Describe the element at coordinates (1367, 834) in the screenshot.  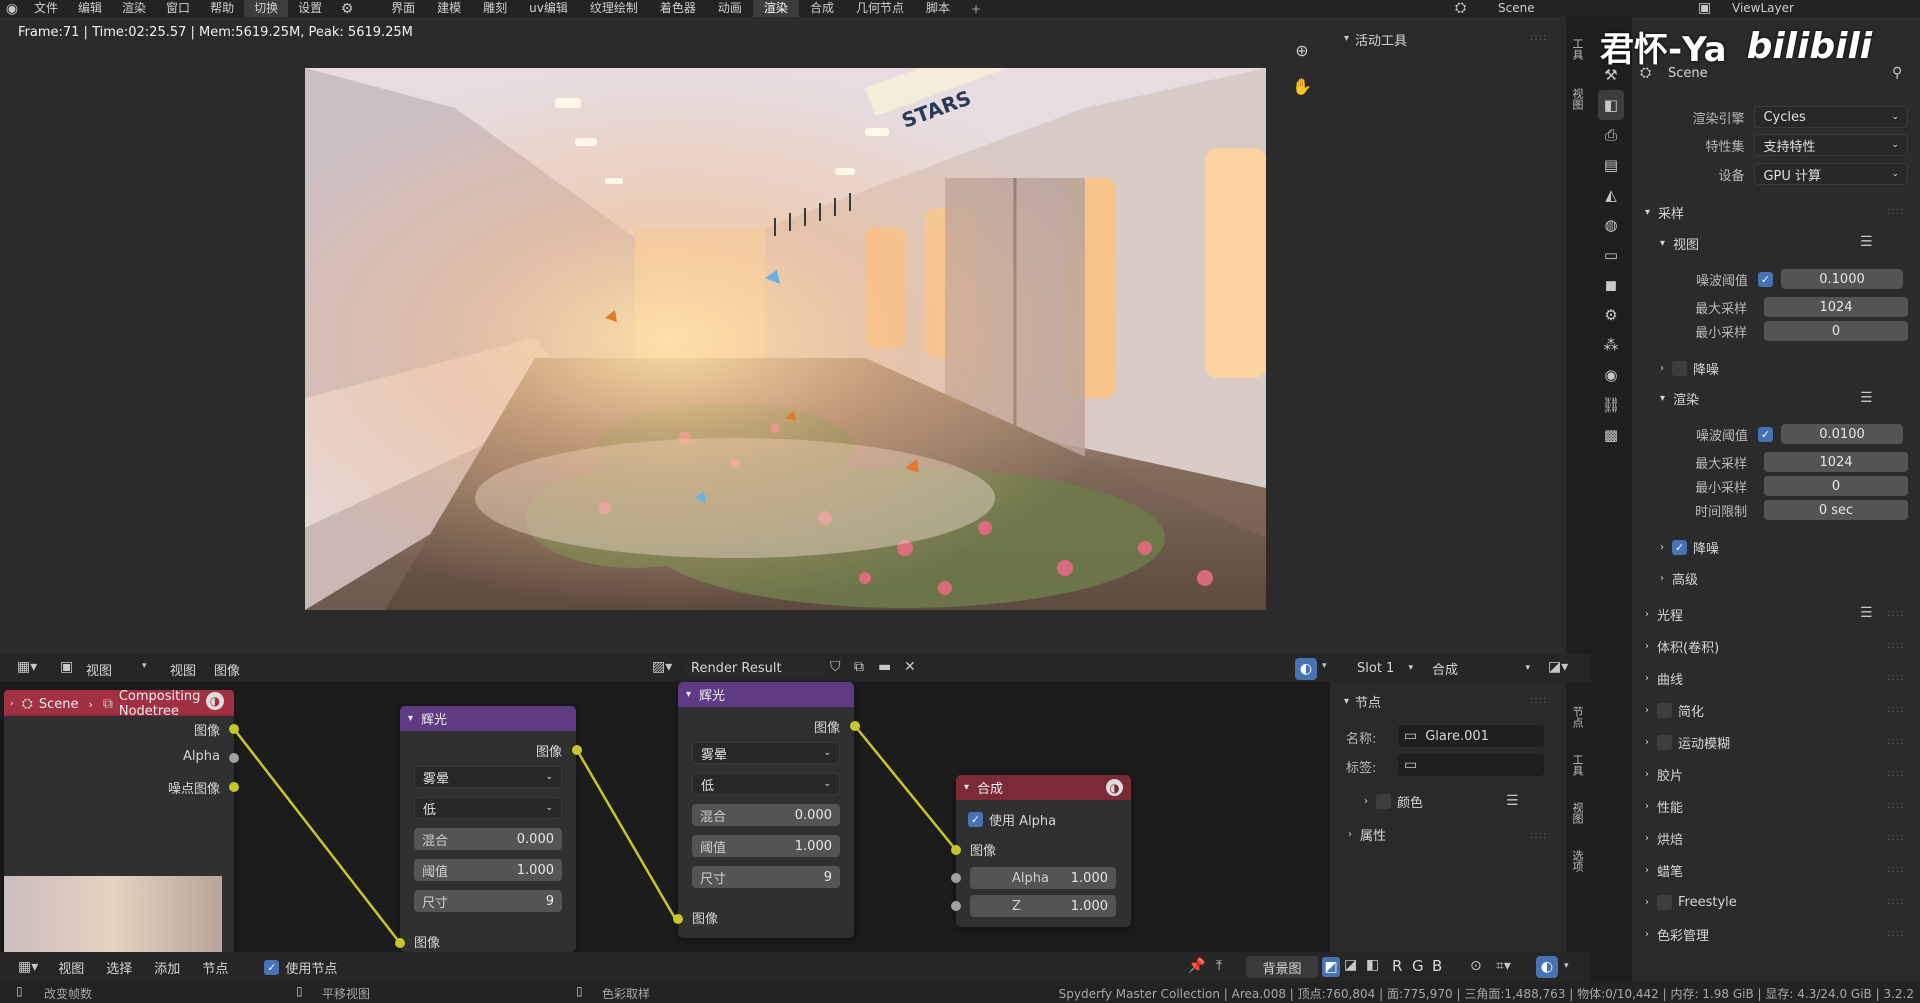
I see `node-properties-subpanel: › 属性` at that location.